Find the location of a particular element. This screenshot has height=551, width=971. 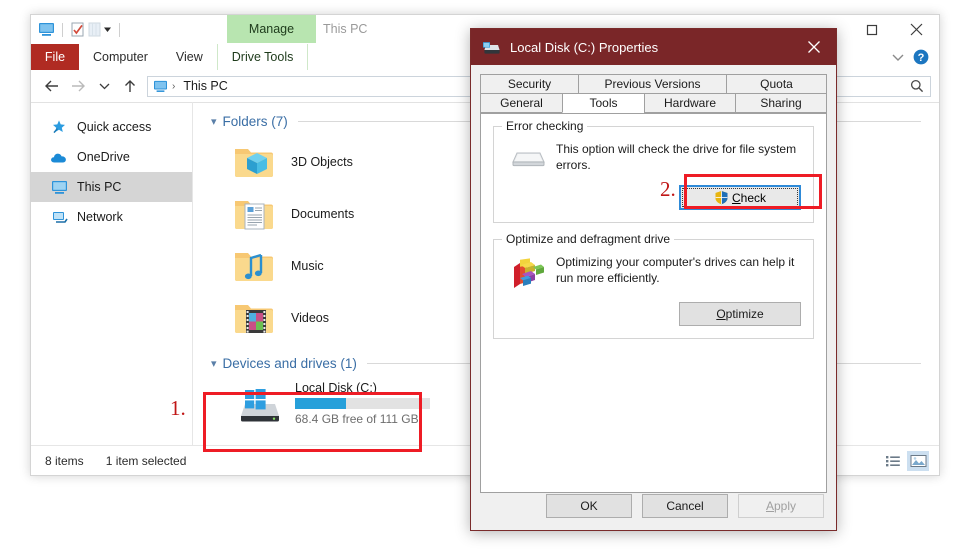

sidebar-label-network: Network is located at coordinates (100, 217).